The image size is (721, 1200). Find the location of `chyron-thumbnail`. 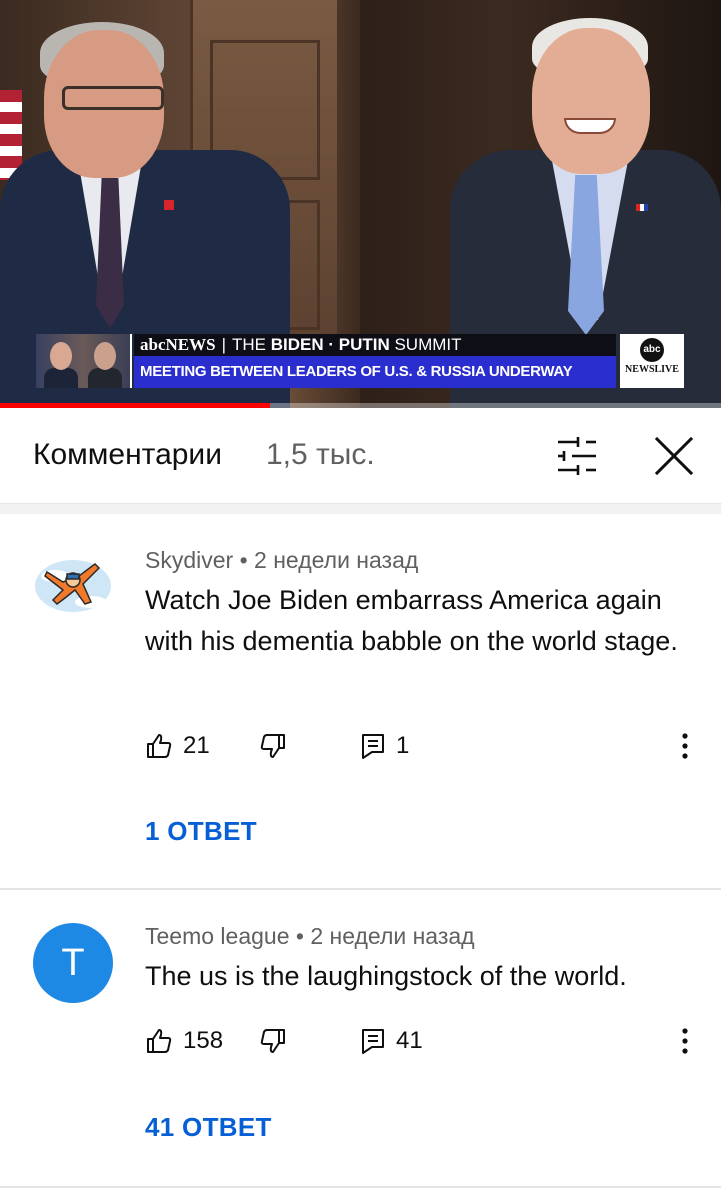

chyron-thumbnail is located at coordinates (84, 361).